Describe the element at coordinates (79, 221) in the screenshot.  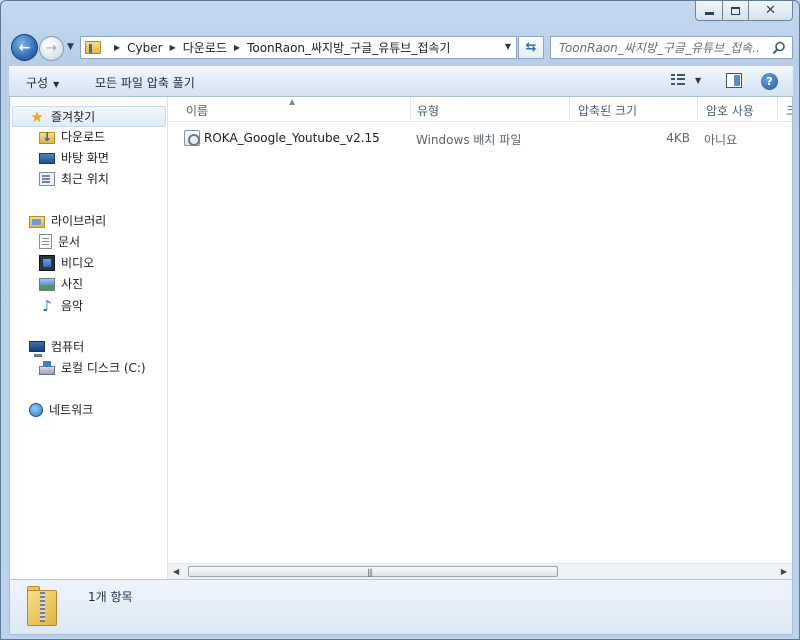
I see `nav-libraries-label: 라이브러리` at that location.